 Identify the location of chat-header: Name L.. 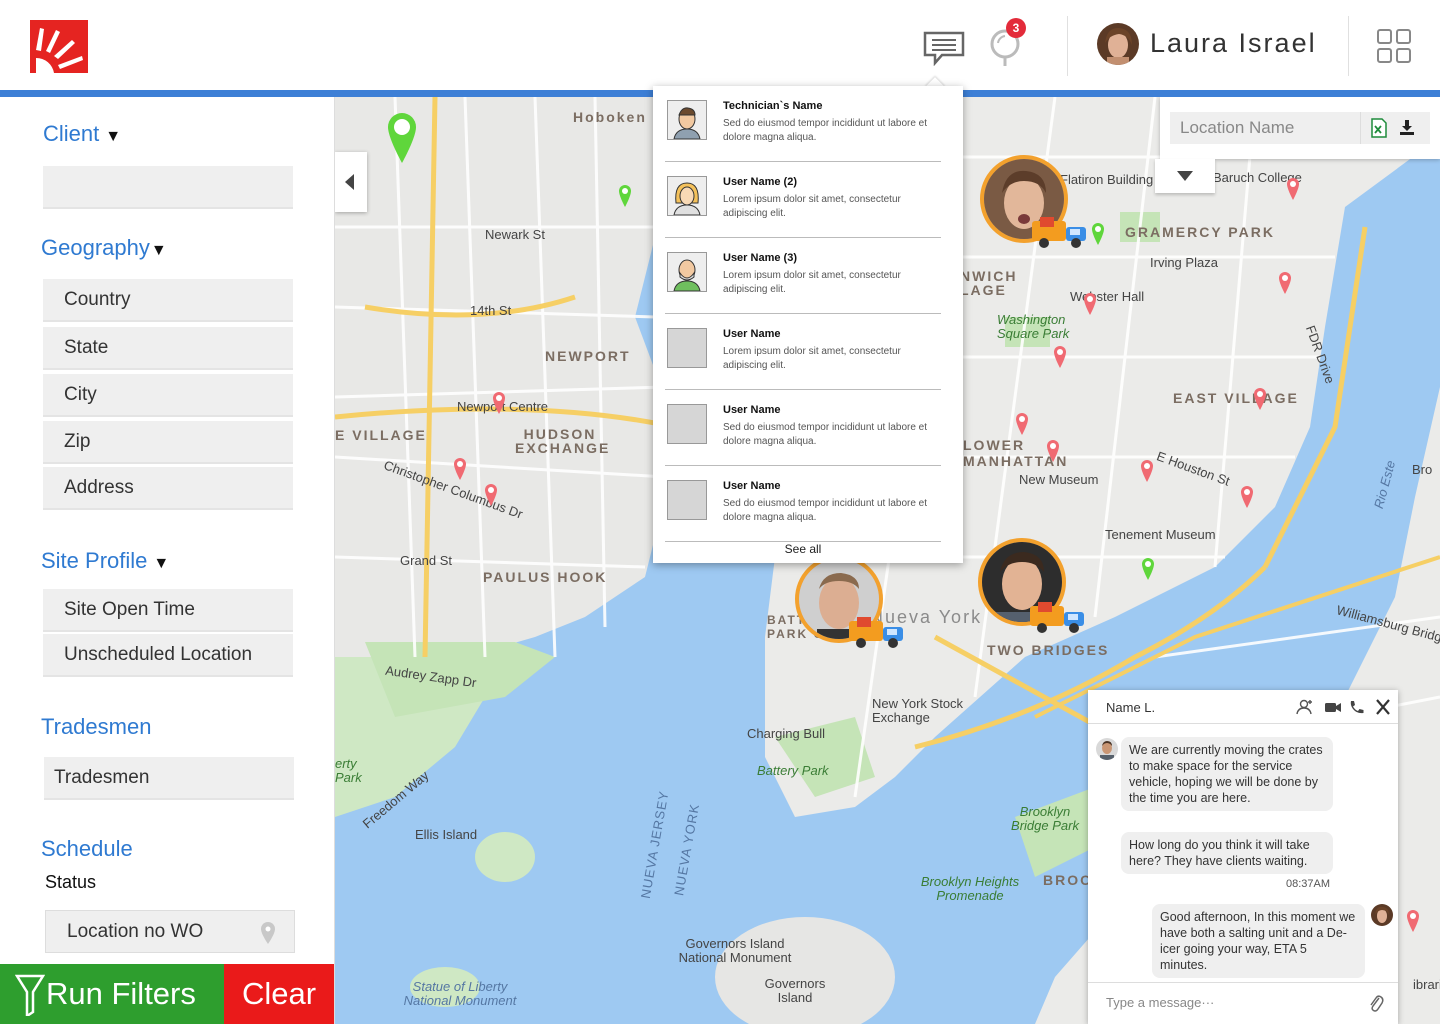
(1243, 707).